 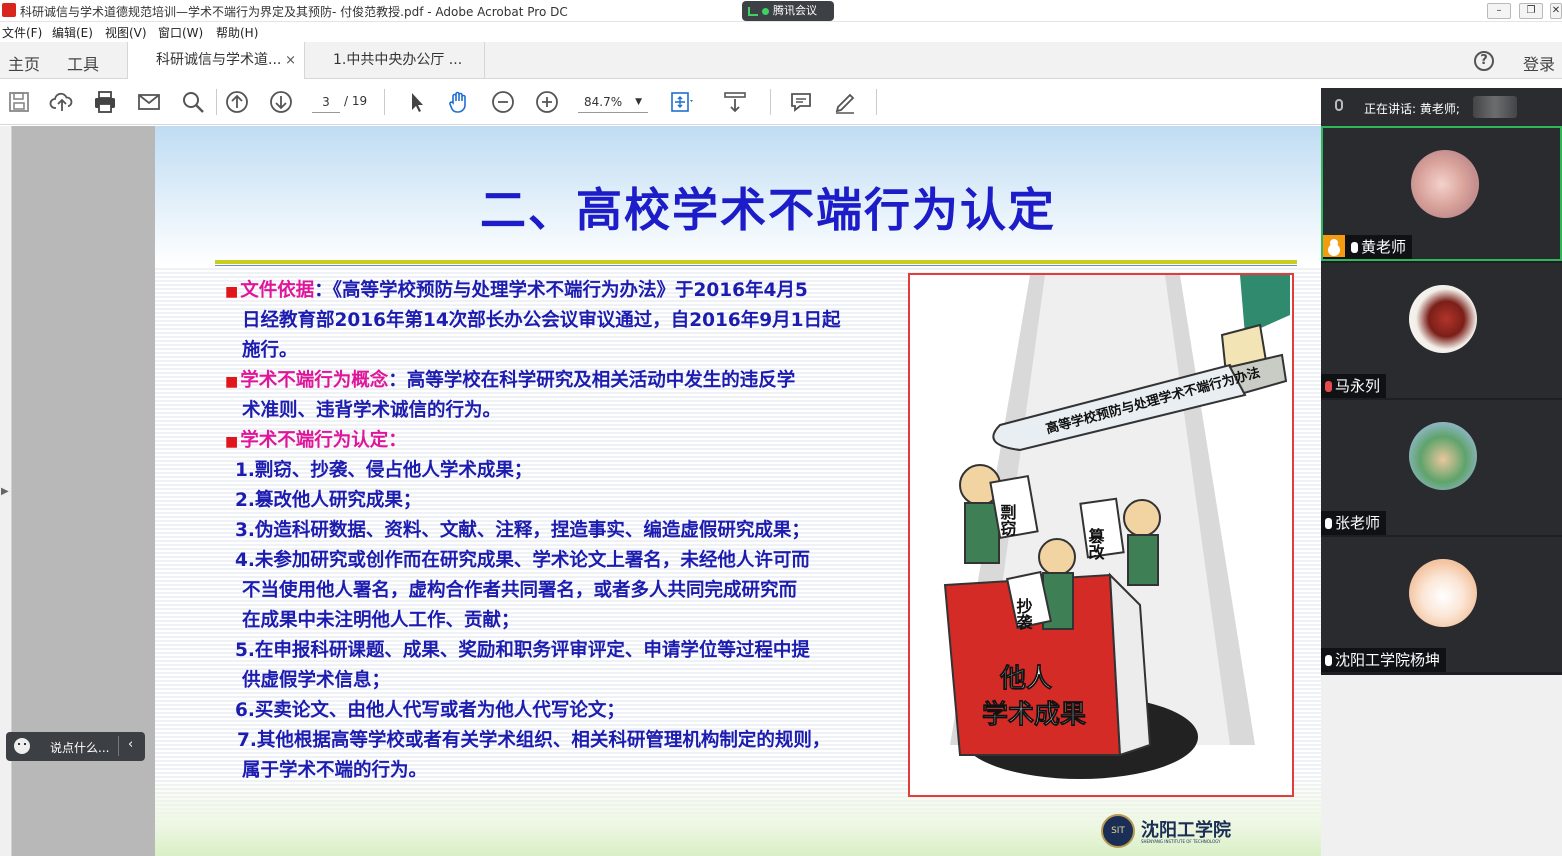 I want to click on participant-label: 马永列, so click(x=1354, y=386).